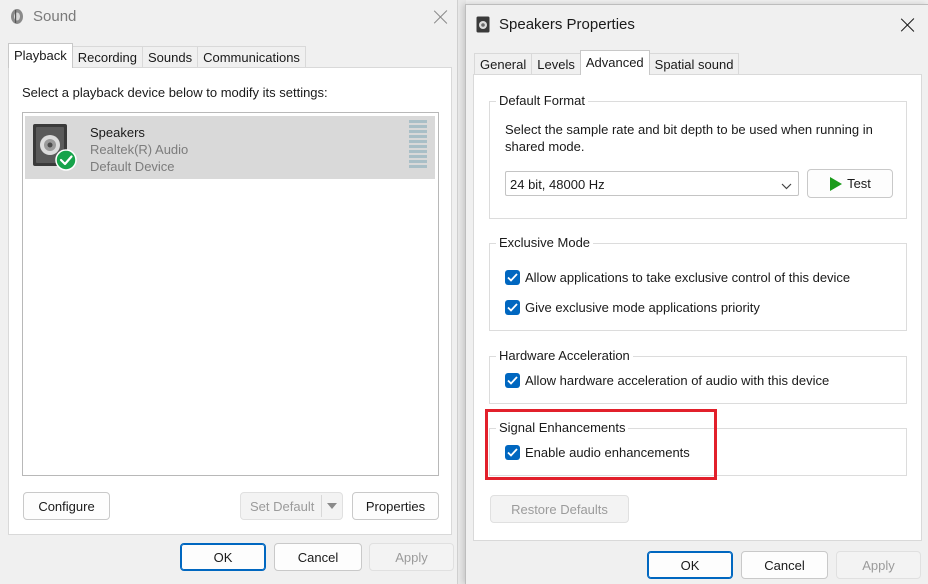 Image resolution: width=928 pixels, height=584 pixels. Describe the element at coordinates (132, 166) in the screenshot. I see `device-status: Default Device` at that location.